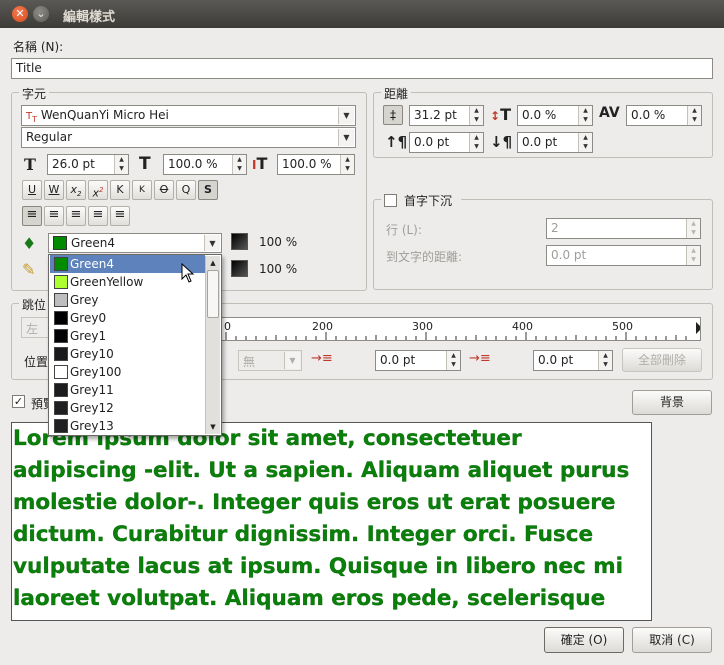 This screenshot has height=665, width=724. Describe the element at coordinates (213, 263) in the screenshot. I see `scroll-up-icon: ▲` at that location.